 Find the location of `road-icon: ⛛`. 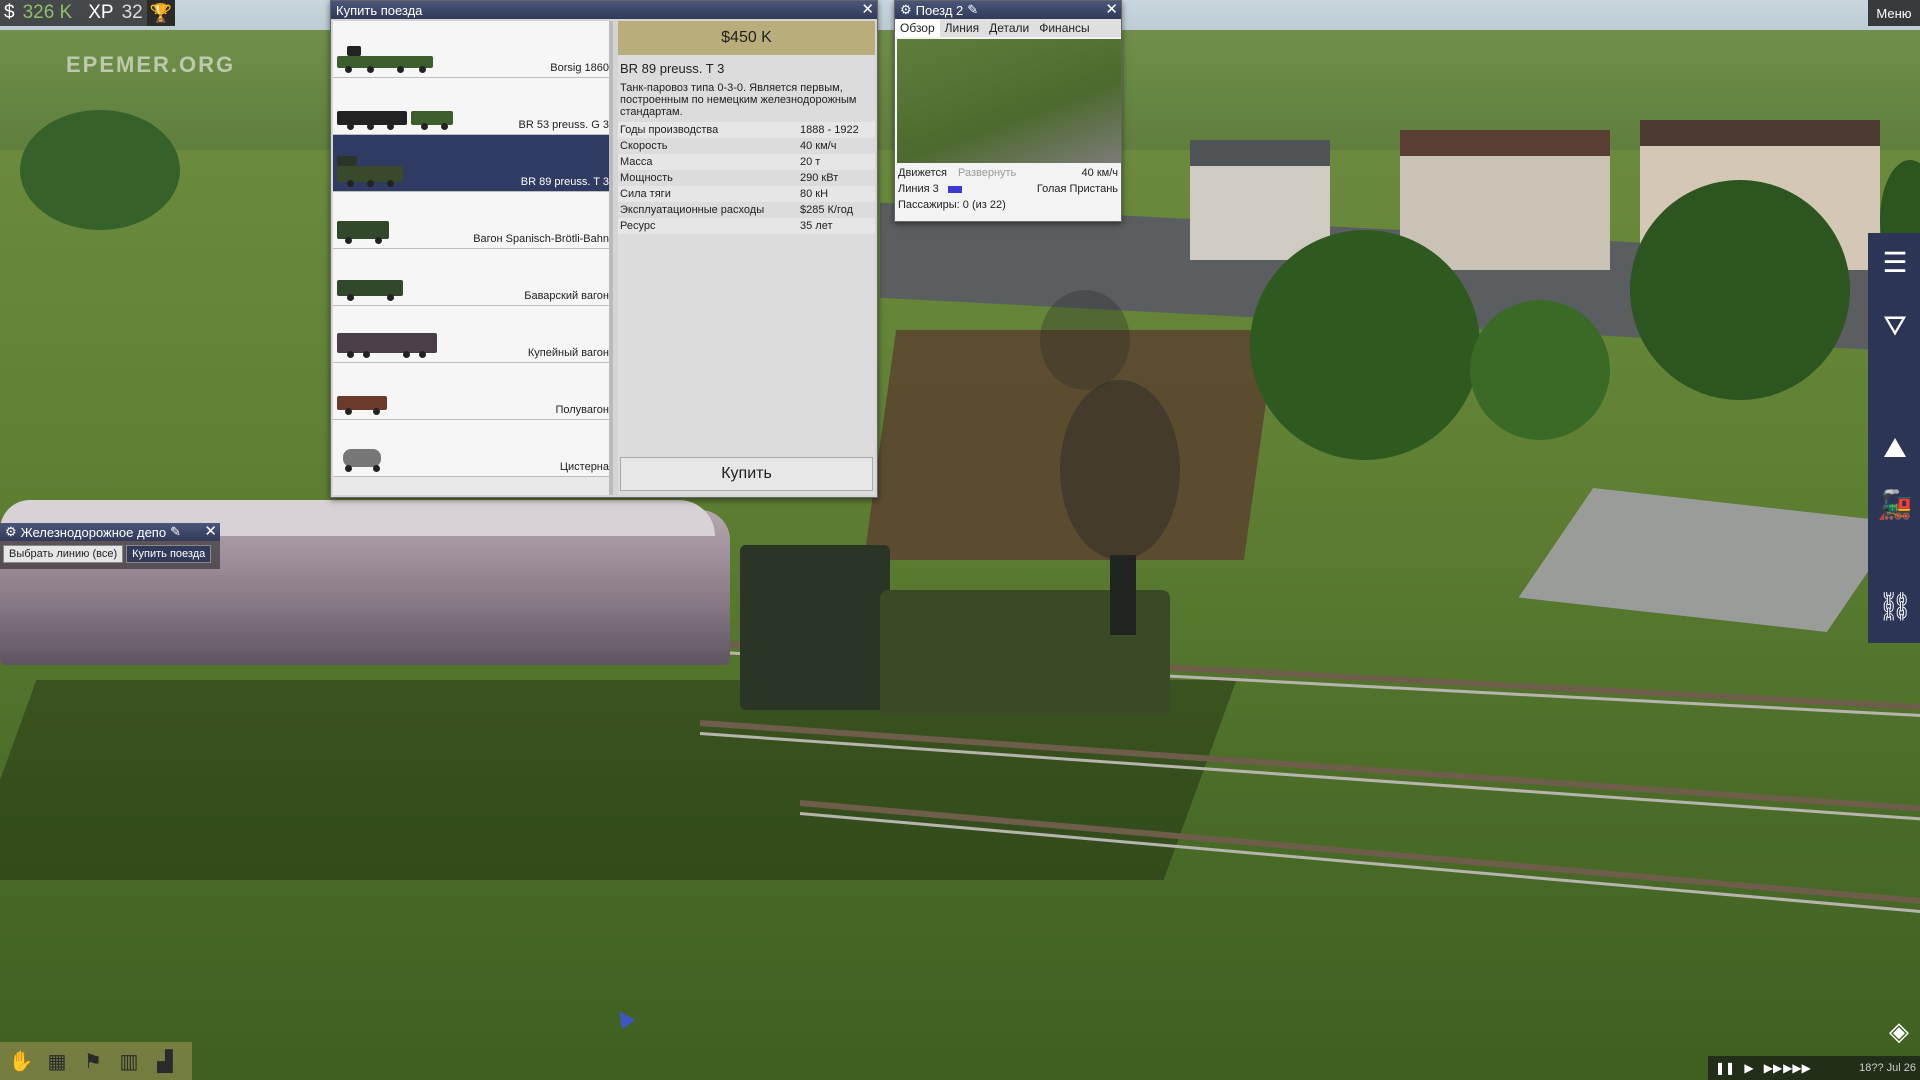

road-icon: ⛛ is located at coordinates (1895, 326).